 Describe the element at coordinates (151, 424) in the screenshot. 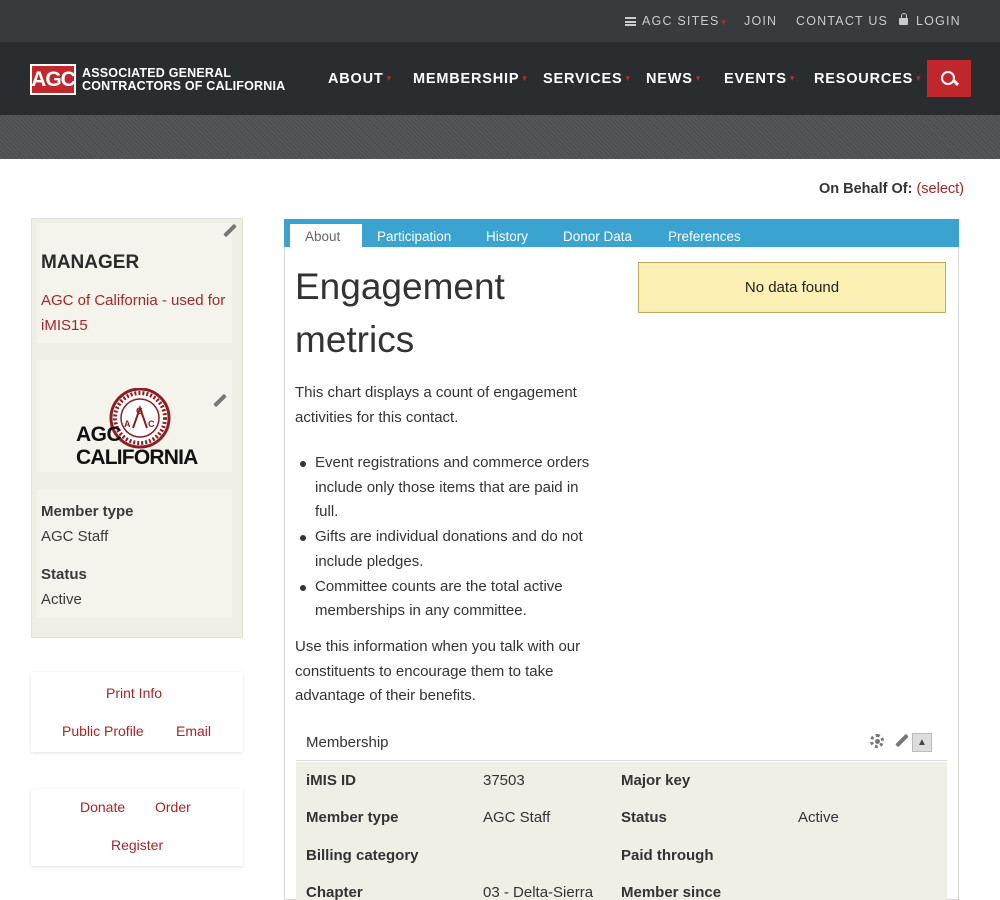

I see `svg-text: C` at that location.